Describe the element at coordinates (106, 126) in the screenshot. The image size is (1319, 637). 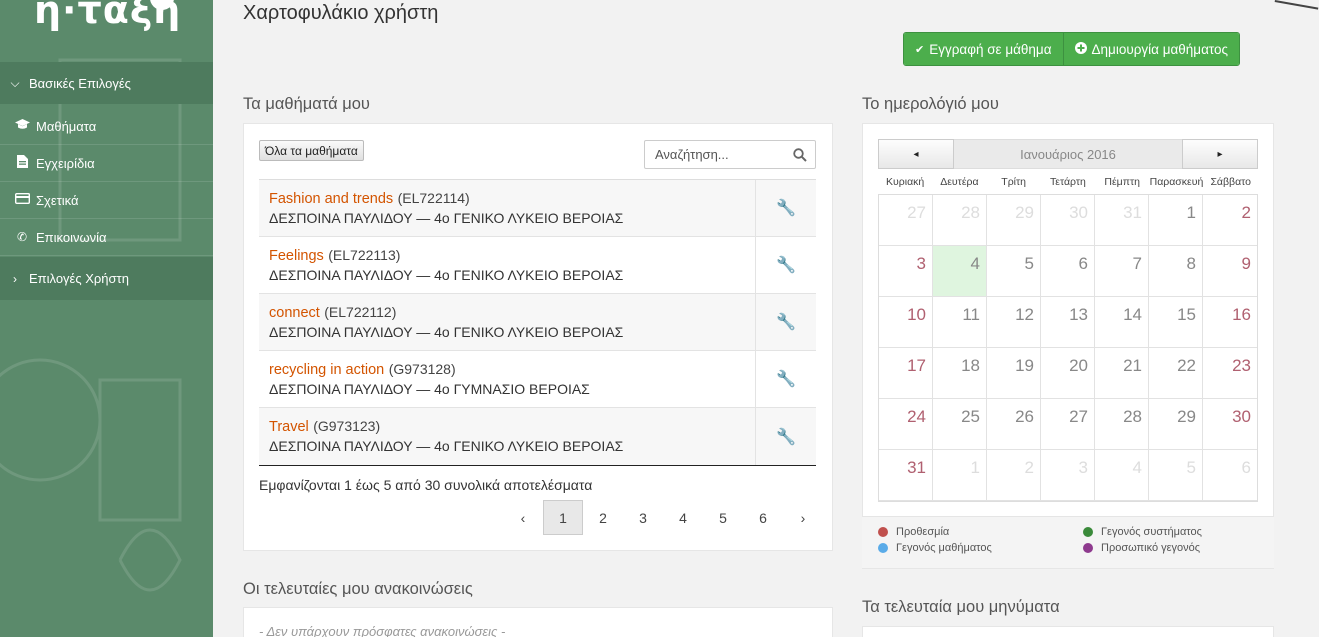
I see `sidebar-item-courses: Μαθήματα` at that location.